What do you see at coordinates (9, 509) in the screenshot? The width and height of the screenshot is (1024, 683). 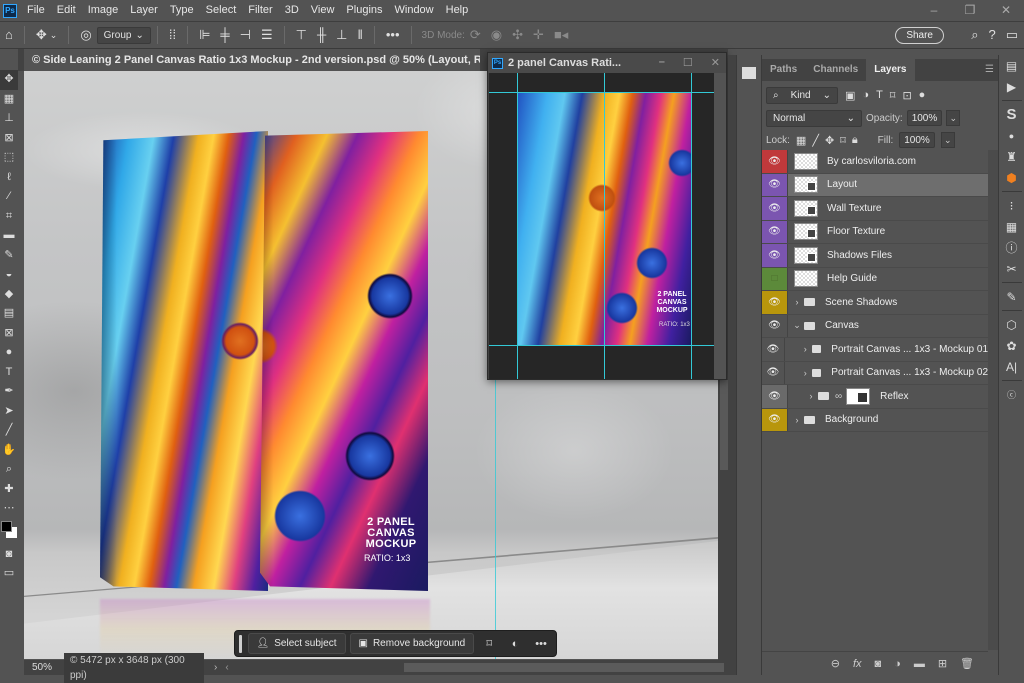 I see `more-tools: ⋯` at bounding box center [9, 509].